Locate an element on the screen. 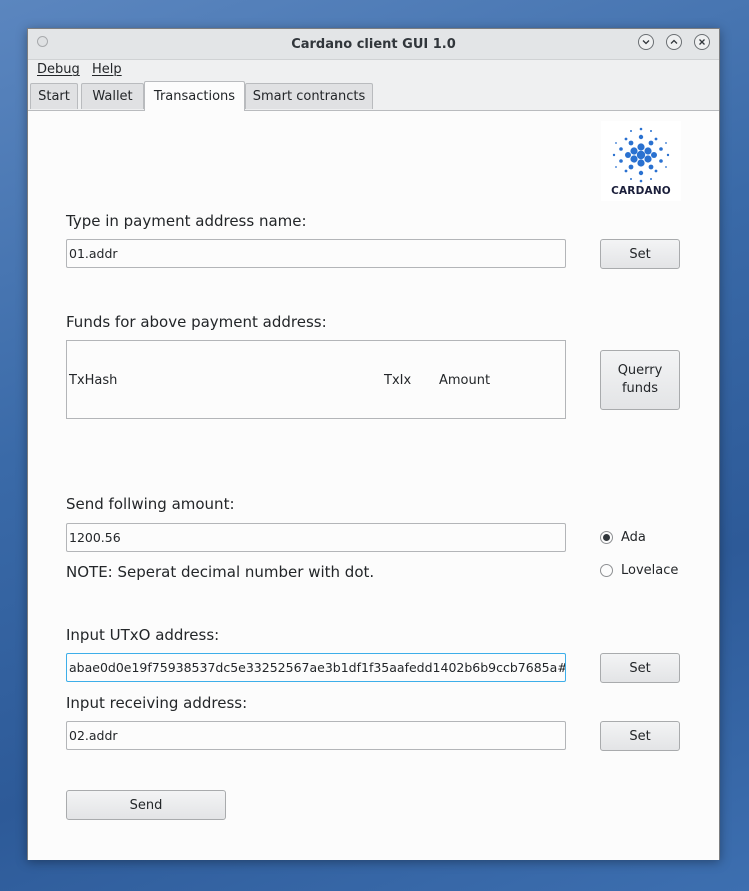  tab-smart-contracts: Smart contrancts is located at coordinates (309, 96).